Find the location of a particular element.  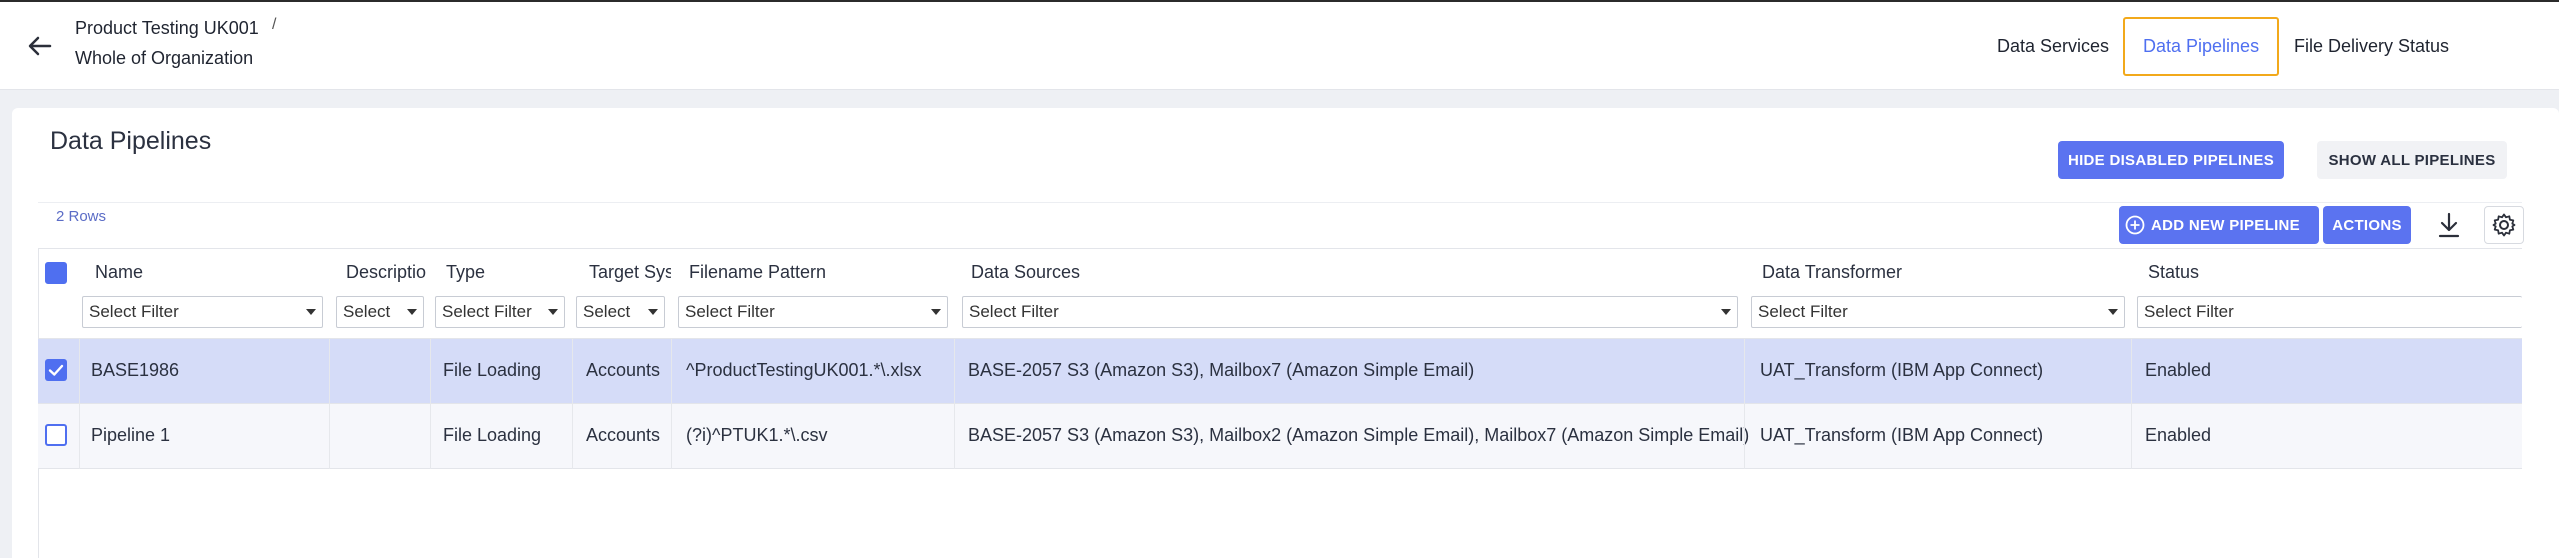

add-new-pipeline-label: ADD NEW PIPELINE is located at coordinates (2225, 225).